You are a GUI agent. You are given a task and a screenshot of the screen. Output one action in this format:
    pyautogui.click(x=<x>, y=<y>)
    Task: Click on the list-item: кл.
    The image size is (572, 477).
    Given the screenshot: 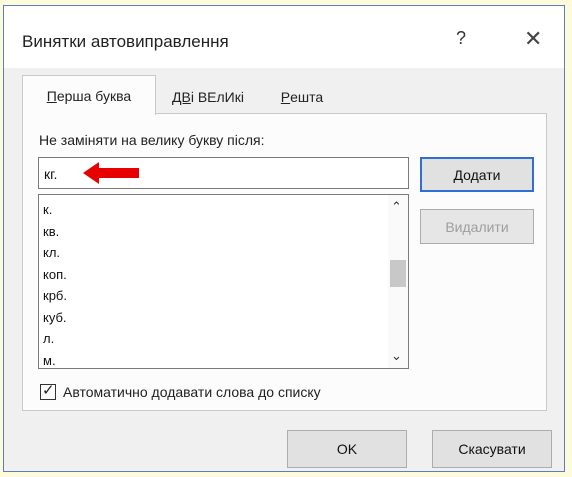 What is the action you would take?
    pyautogui.click(x=55, y=253)
    